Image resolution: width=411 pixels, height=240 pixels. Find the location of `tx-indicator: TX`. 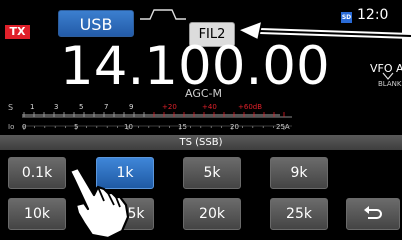

tx-indicator: TX is located at coordinates (17, 32).